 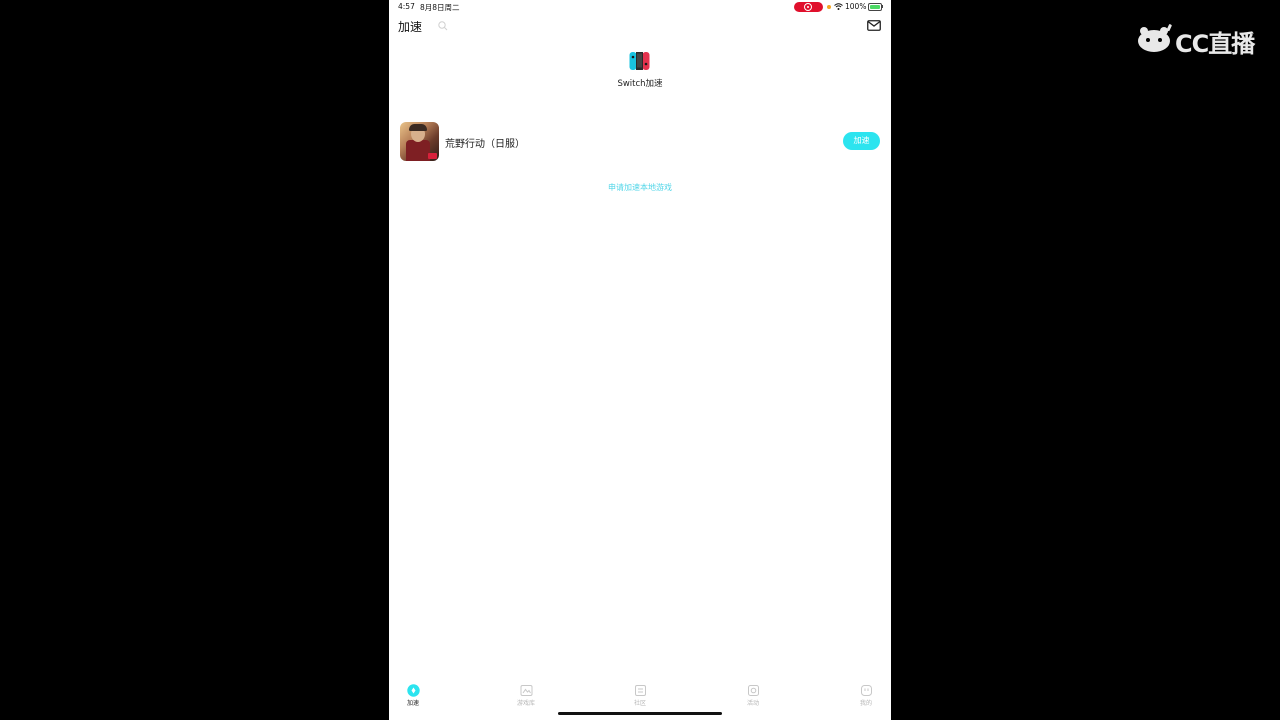 I want to click on game-thumbnail, so click(x=419, y=141).